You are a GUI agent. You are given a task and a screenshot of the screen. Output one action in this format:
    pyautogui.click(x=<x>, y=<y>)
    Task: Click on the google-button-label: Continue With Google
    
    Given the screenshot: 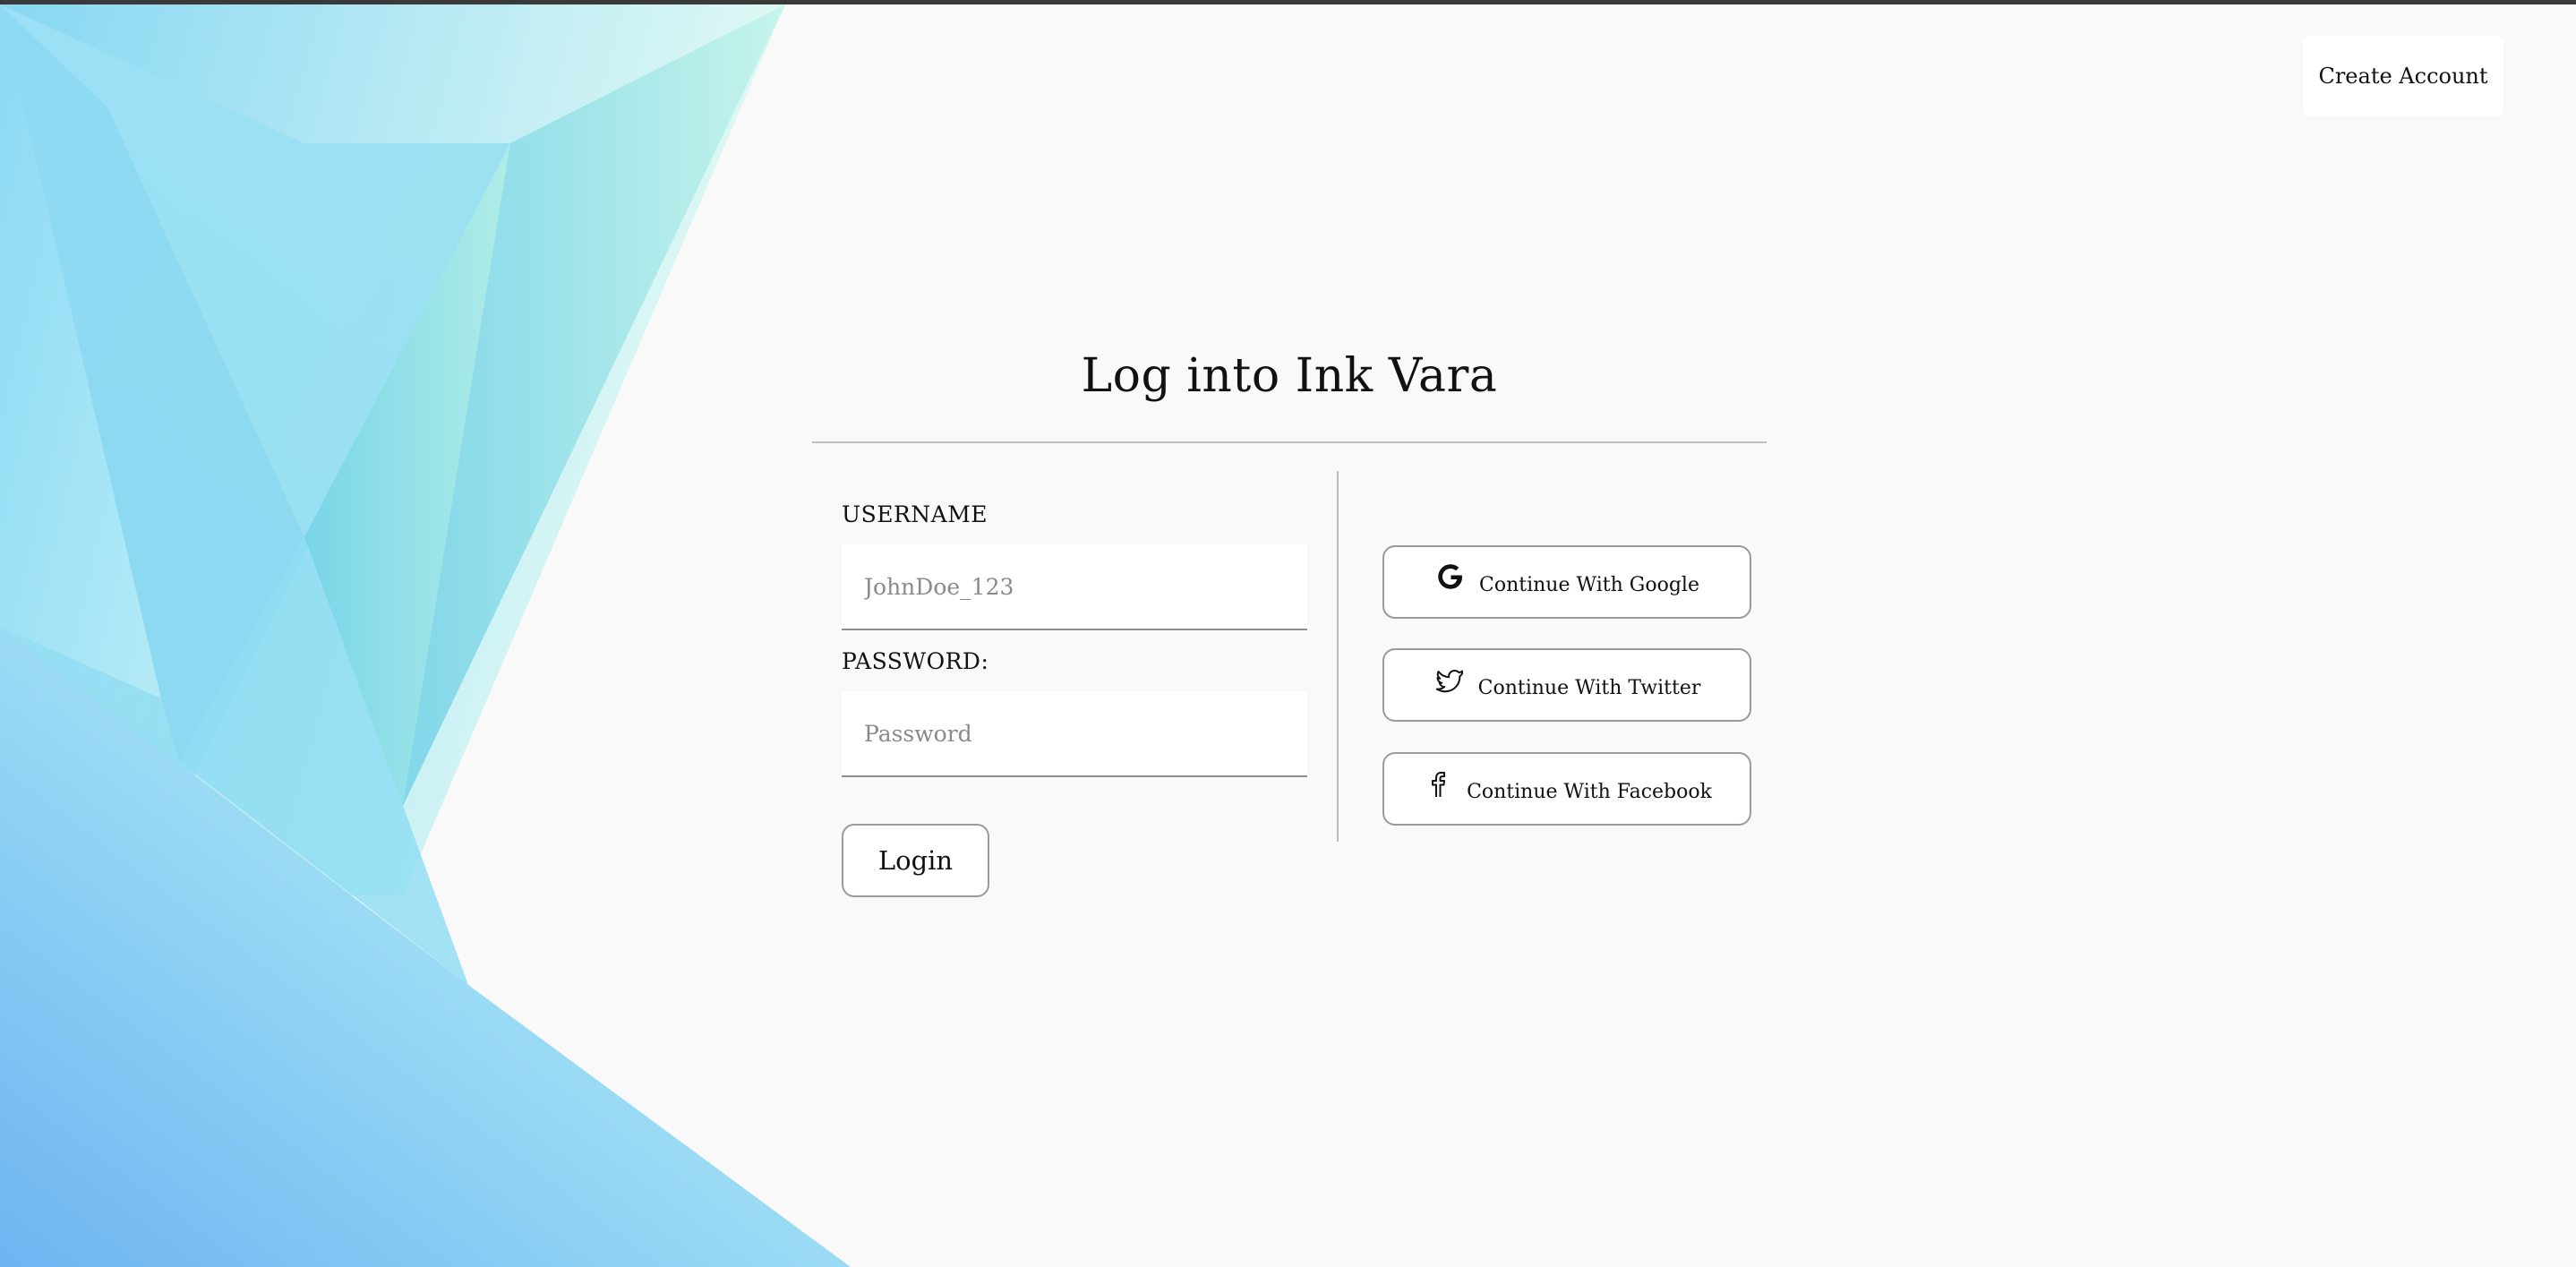 What is the action you would take?
    pyautogui.click(x=1589, y=584)
    